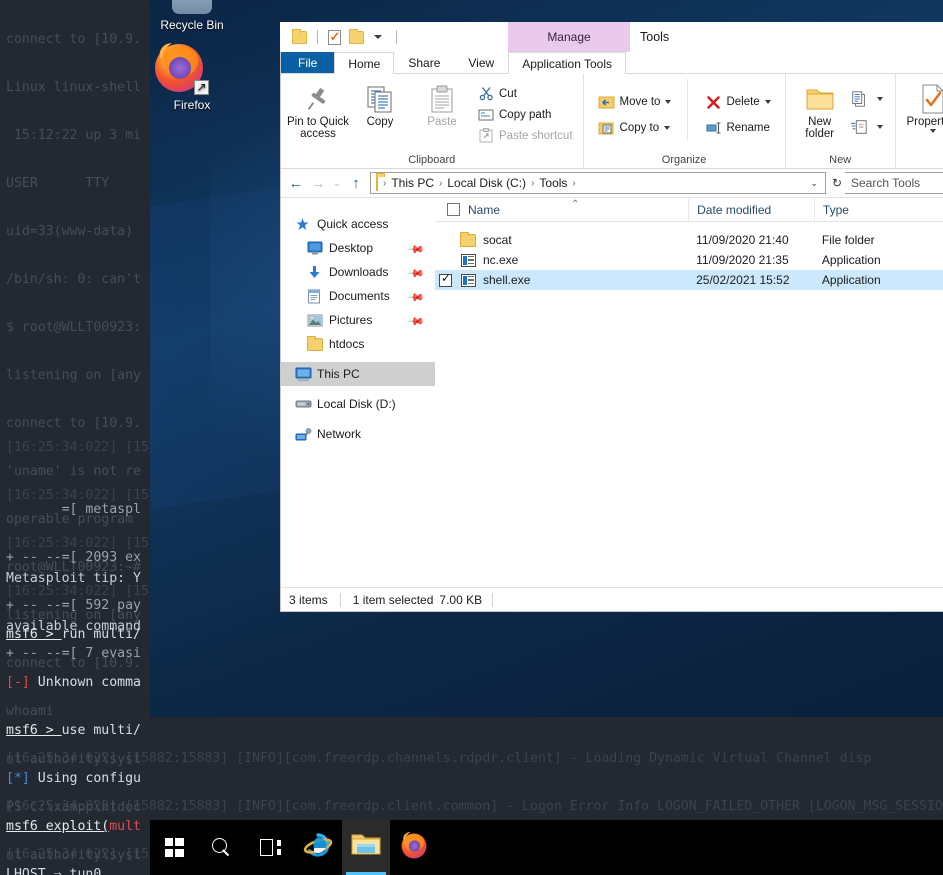 This screenshot has height=875, width=943. What do you see at coordinates (546, 847) in the screenshot?
I see `taskbar` at bounding box center [546, 847].